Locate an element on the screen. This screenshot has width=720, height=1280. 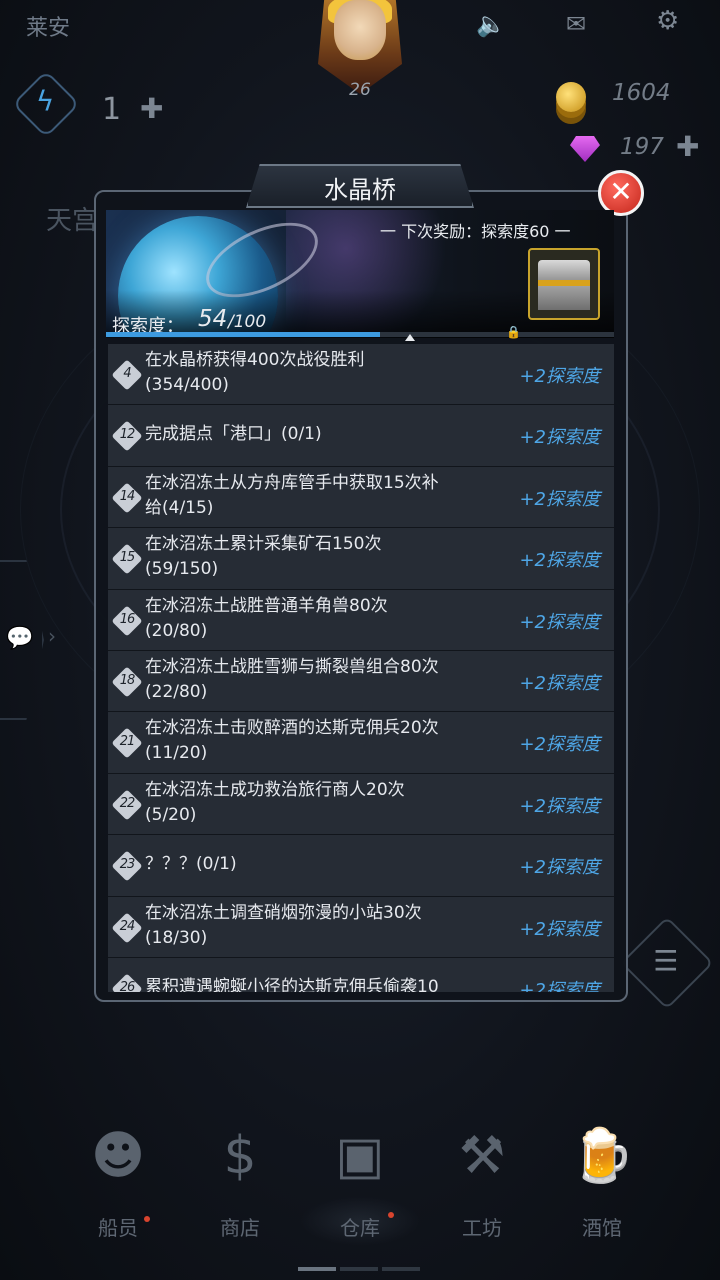
task-description: 在冰沼冻土战胜雪狮与撕裂兽组合80次 (22/80) is located at coordinates (315, 680).